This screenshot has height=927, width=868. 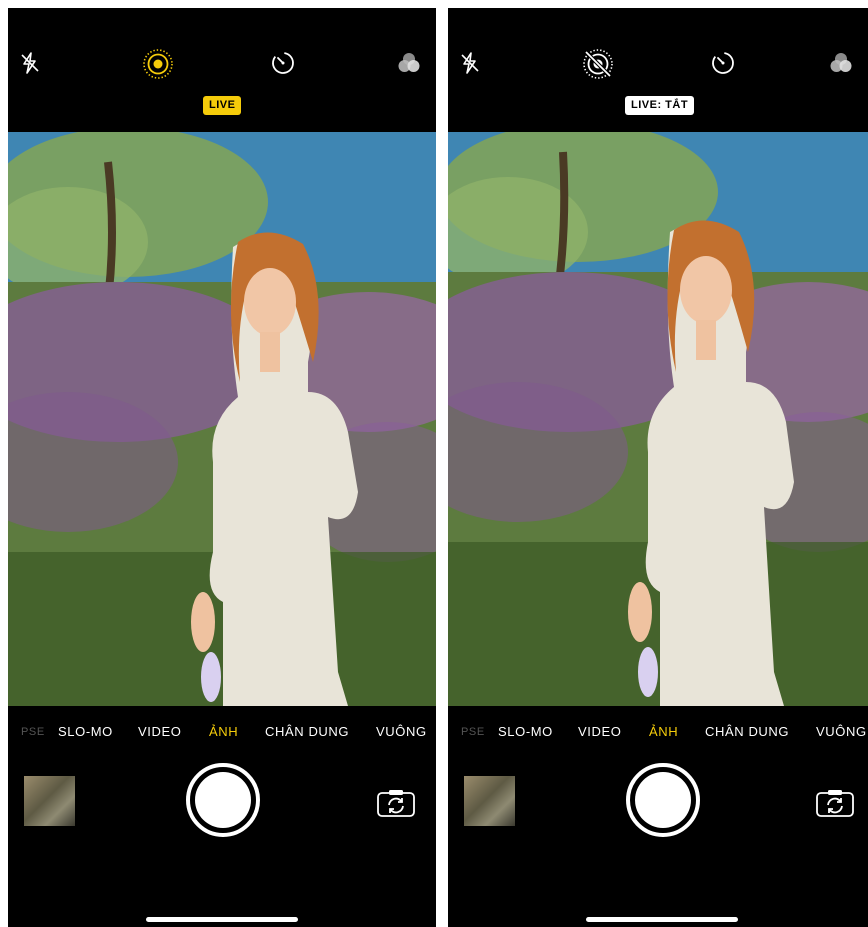 What do you see at coordinates (660, 105) in the screenshot?
I see `live-status-badge: LIVE: TẮT` at bounding box center [660, 105].